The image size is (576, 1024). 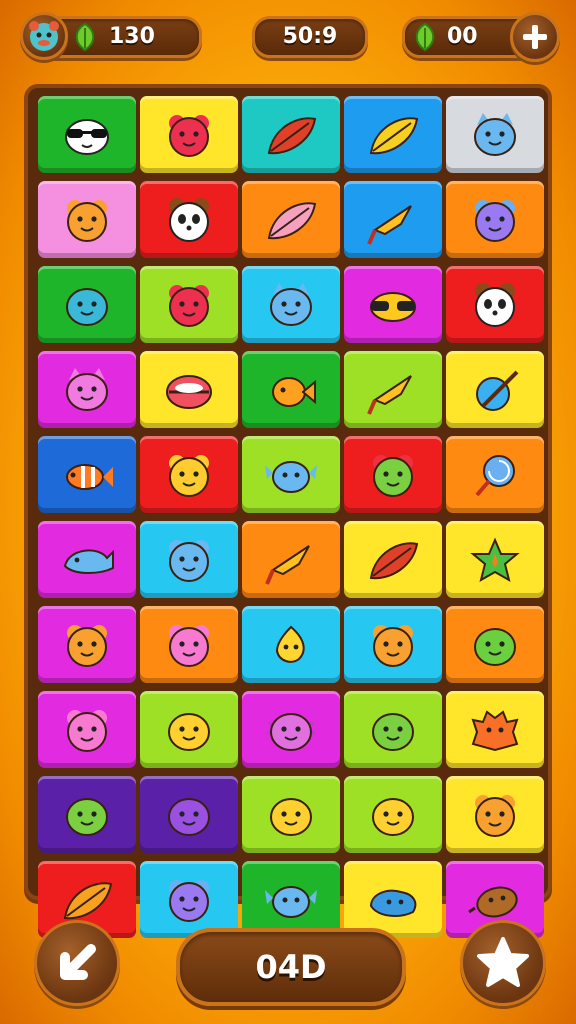 I want to click on back-button, so click(x=77, y=963).